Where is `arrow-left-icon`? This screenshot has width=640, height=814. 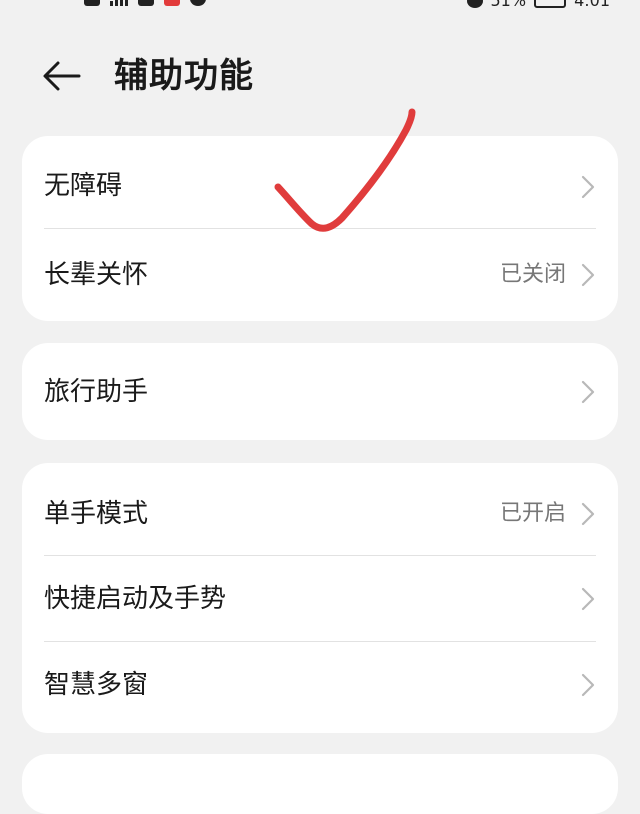
arrow-left-icon is located at coordinates (62, 76).